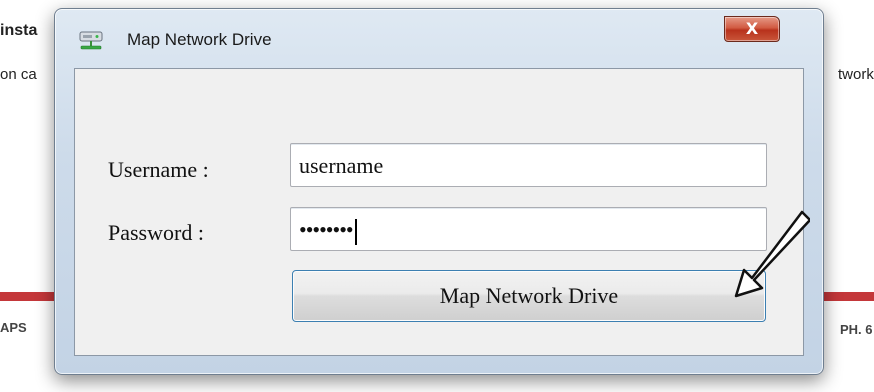 This screenshot has height=392, width=874. What do you see at coordinates (91, 40) in the screenshot?
I see `network-drive-icon` at bounding box center [91, 40].